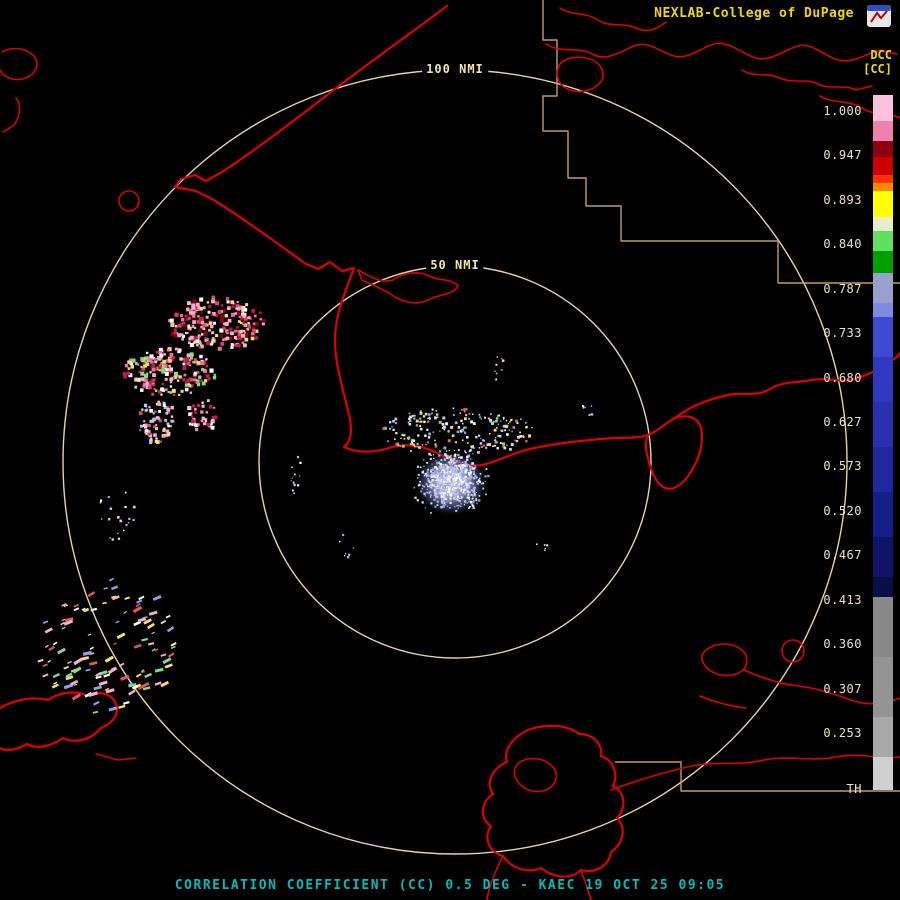 This screenshot has width=900, height=900. I want to click on colorbar-tick: 0.467, so click(842, 555).